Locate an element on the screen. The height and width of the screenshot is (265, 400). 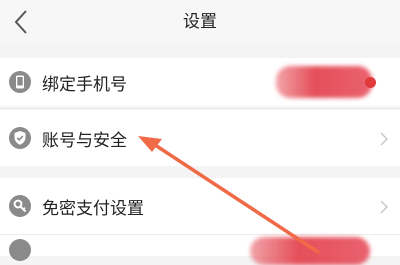
settings-row-label: 账号与安全 is located at coordinates (84, 141).